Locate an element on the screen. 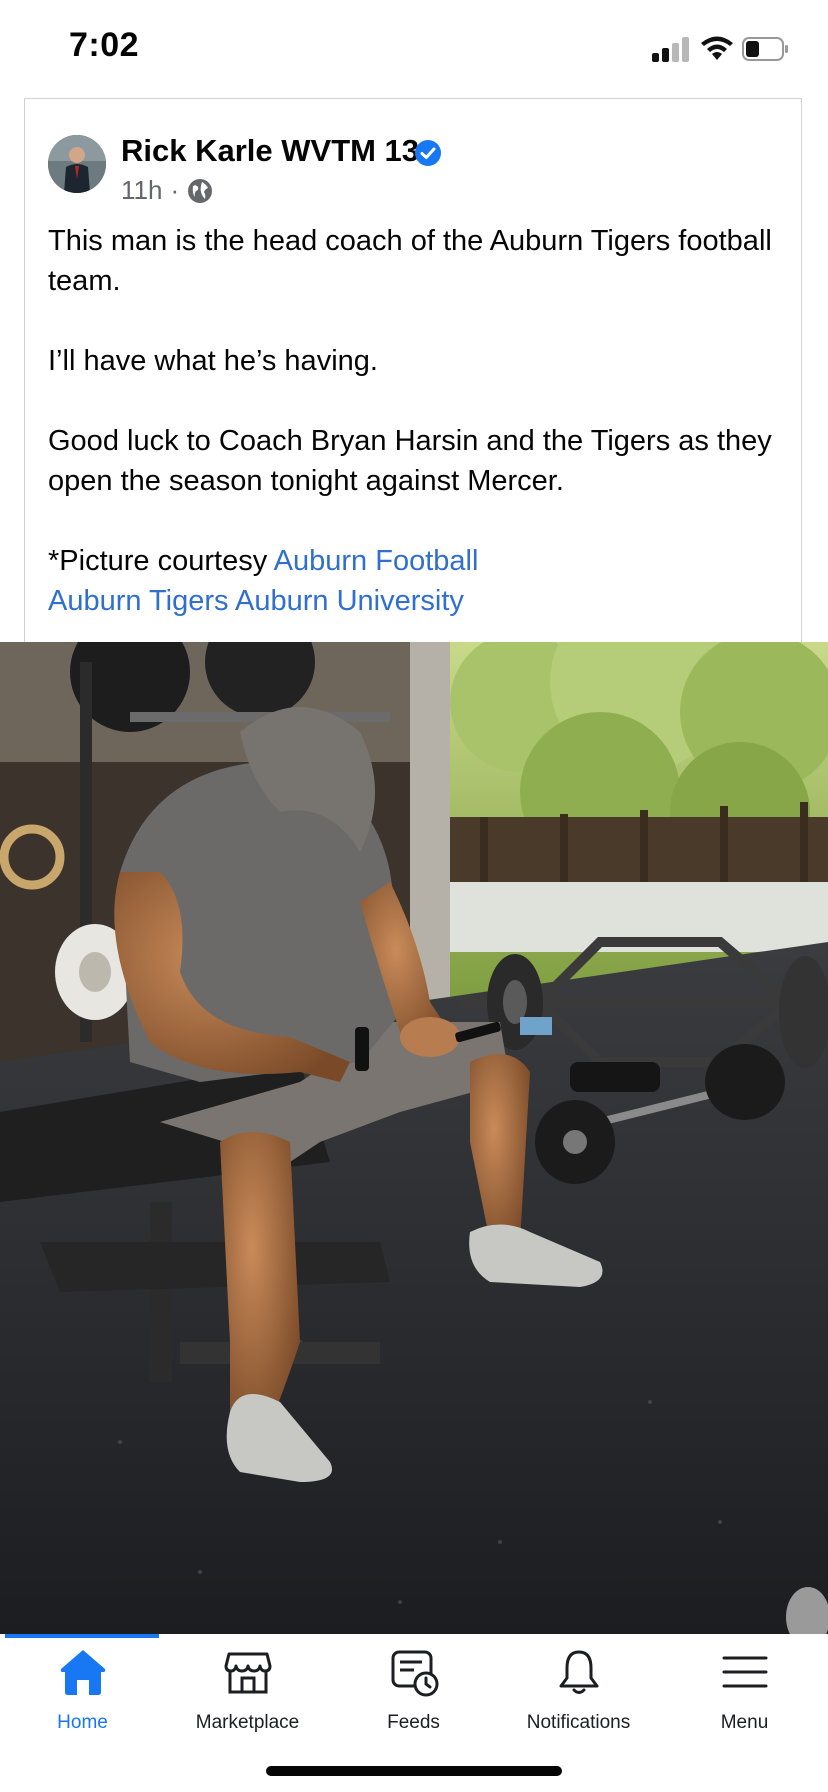 This screenshot has width=828, height=1792. nav-label-notifications: Notifications is located at coordinates (578, 1722).